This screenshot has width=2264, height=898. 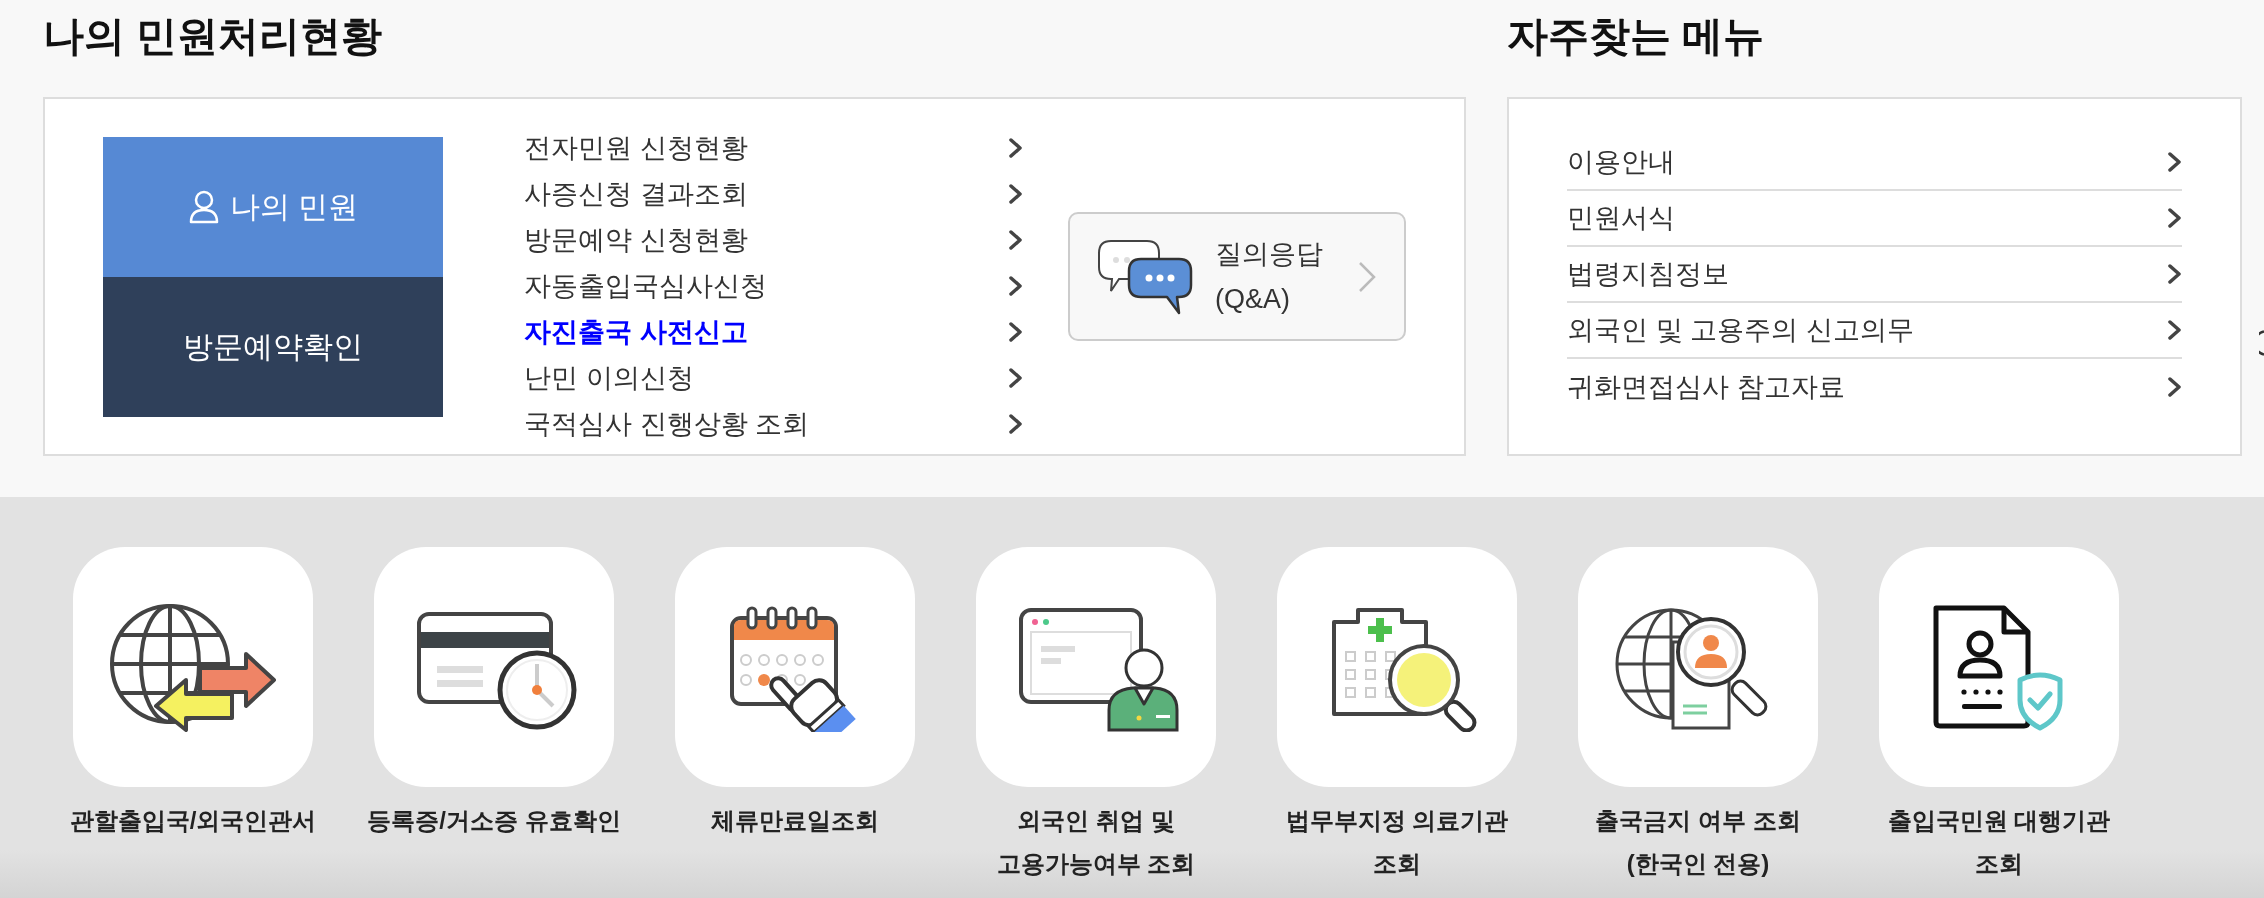 I want to click on menu-link: 자동출입국심사신청, so click(x=773, y=286).